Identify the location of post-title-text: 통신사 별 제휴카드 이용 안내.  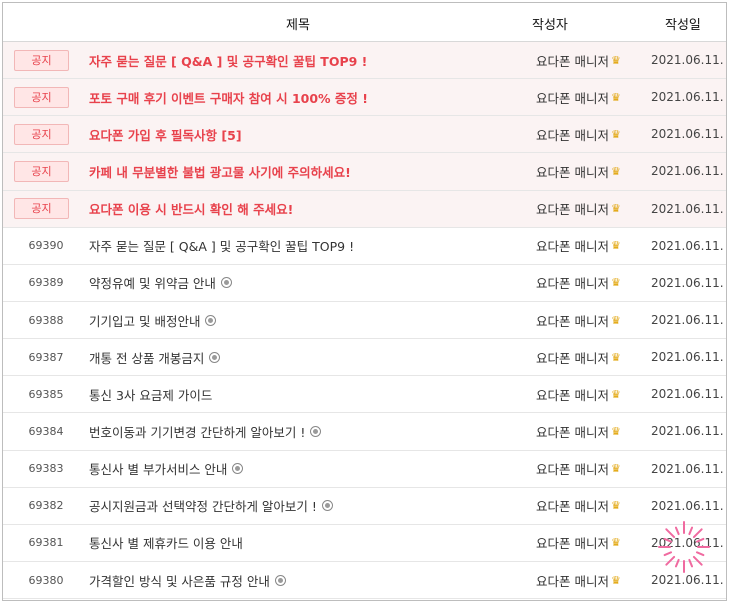
(166, 544).